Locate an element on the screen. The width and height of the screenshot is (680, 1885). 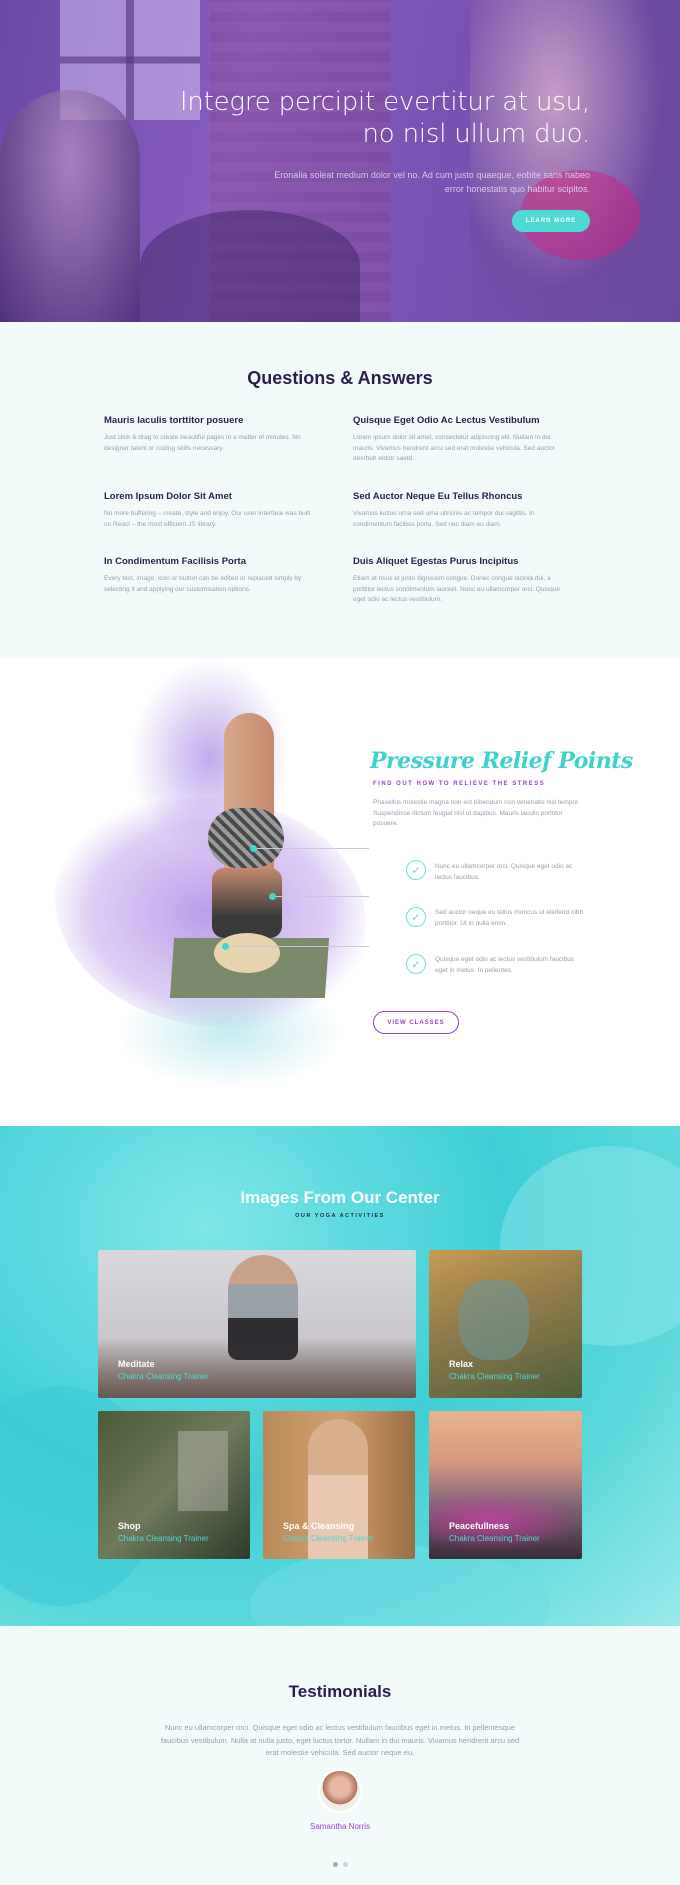
hero-person-left is located at coordinates (70, 206).